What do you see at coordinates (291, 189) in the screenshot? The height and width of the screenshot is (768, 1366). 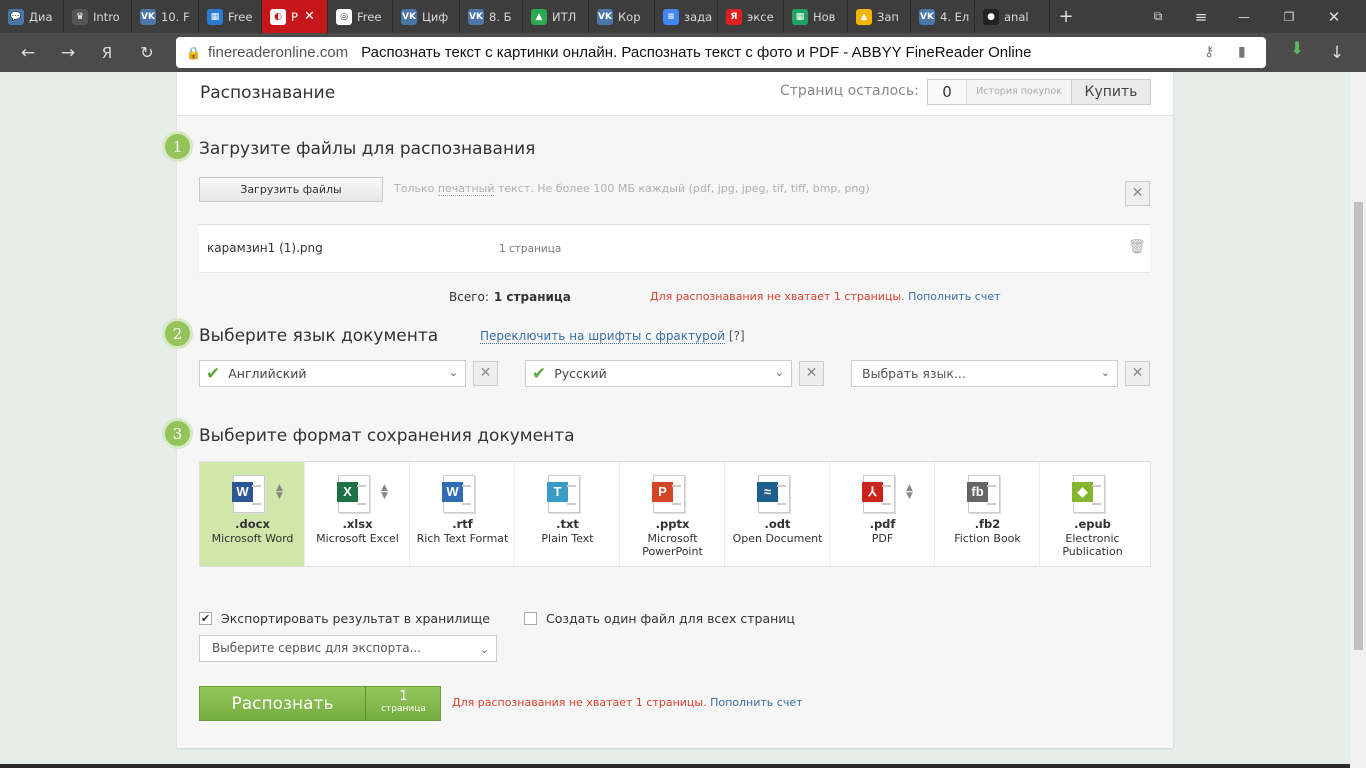 I see `upload-files-button: Загрузить файлы` at bounding box center [291, 189].